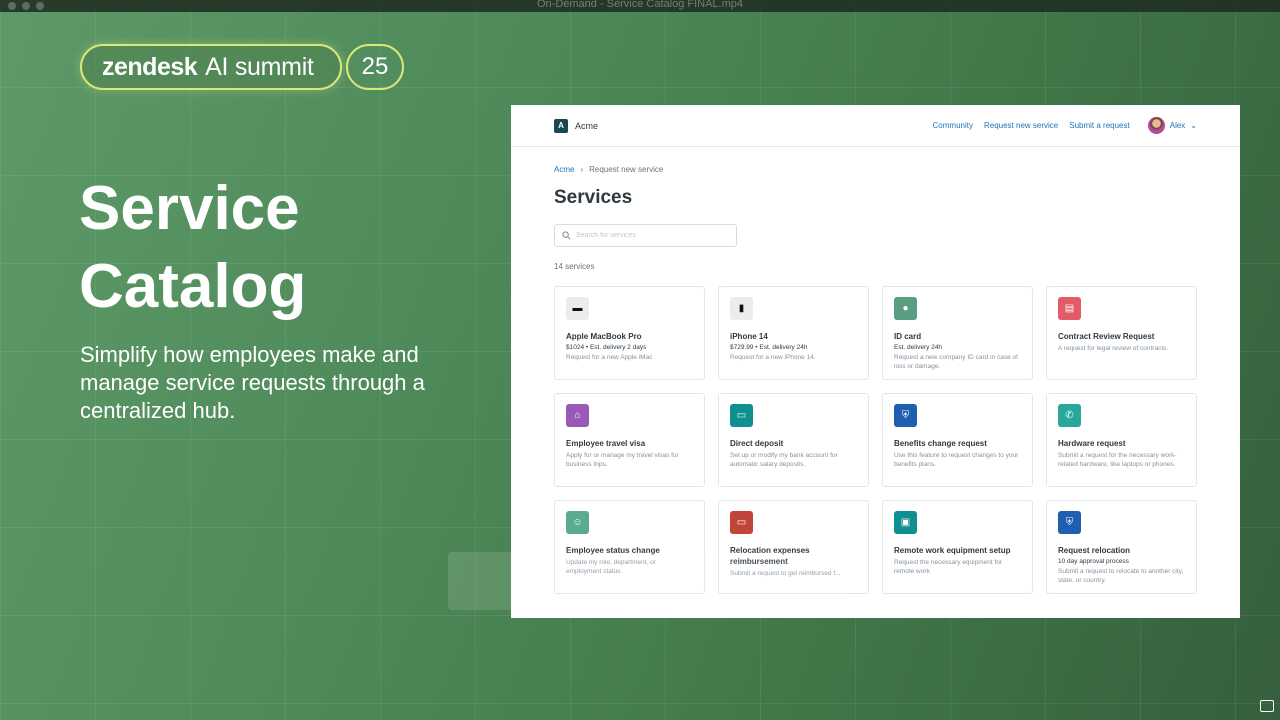 The image size is (1280, 720). What do you see at coordinates (940, 443) in the screenshot?
I see `service-title: Benefits change request` at bounding box center [940, 443].